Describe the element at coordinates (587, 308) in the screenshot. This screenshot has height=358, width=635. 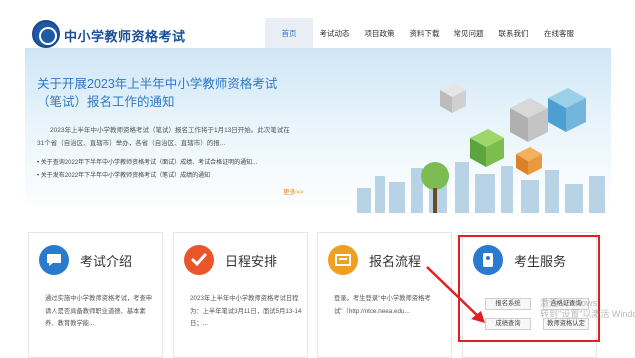
I see `windows-activation-watermark: 激活 Windows 转到"设置"以激活 Windows。` at that location.